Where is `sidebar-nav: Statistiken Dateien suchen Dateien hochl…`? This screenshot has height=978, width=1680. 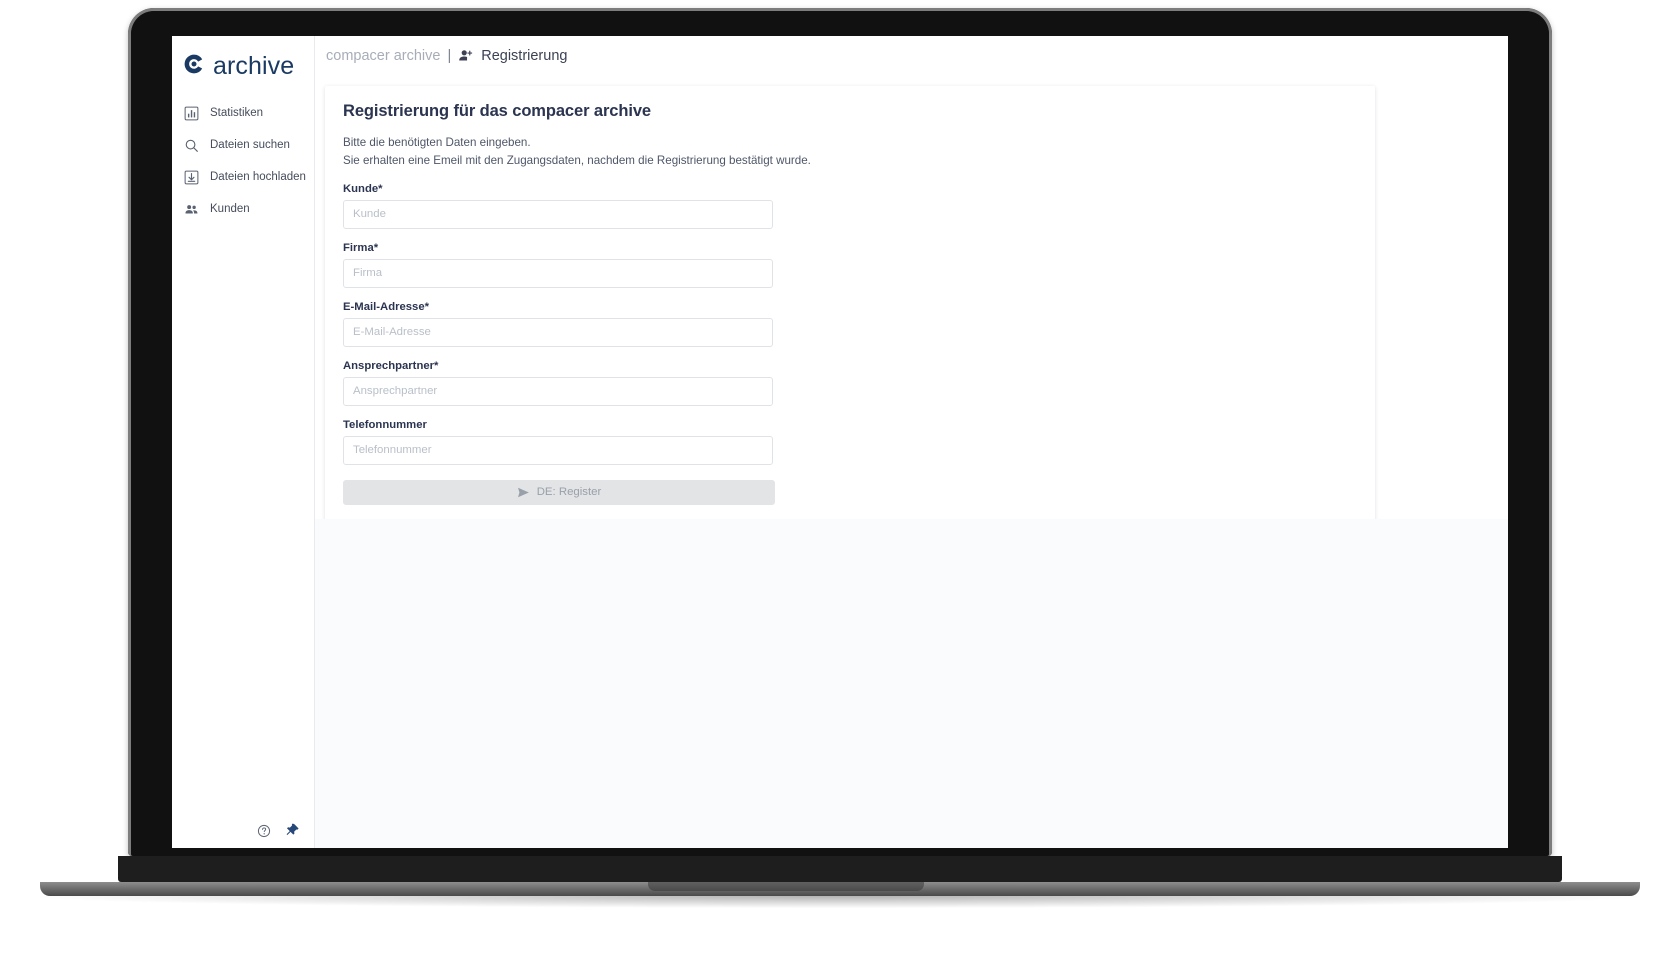 sidebar-nav: Statistiken Dateien suchen Dateien hochl… is located at coordinates (243, 160).